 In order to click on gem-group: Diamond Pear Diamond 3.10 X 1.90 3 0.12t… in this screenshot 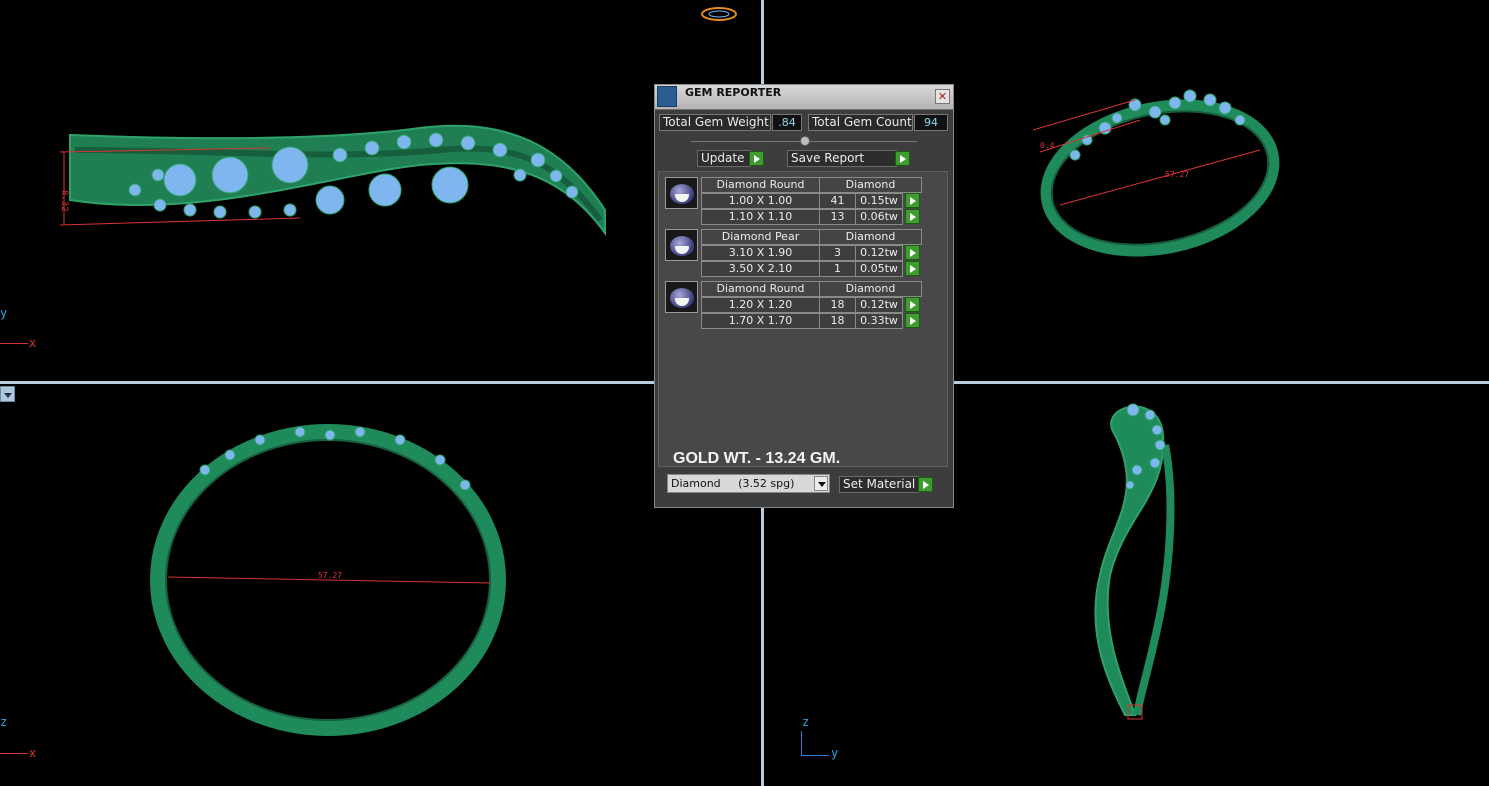, I will do `click(795, 253)`.